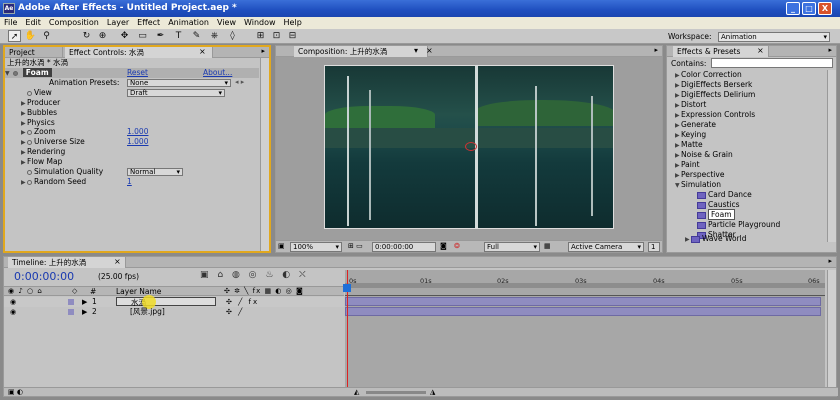  Describe the element at coordinates (30, 36) in the screenshot. I see `hand-tool-icon: ✋` at that location.